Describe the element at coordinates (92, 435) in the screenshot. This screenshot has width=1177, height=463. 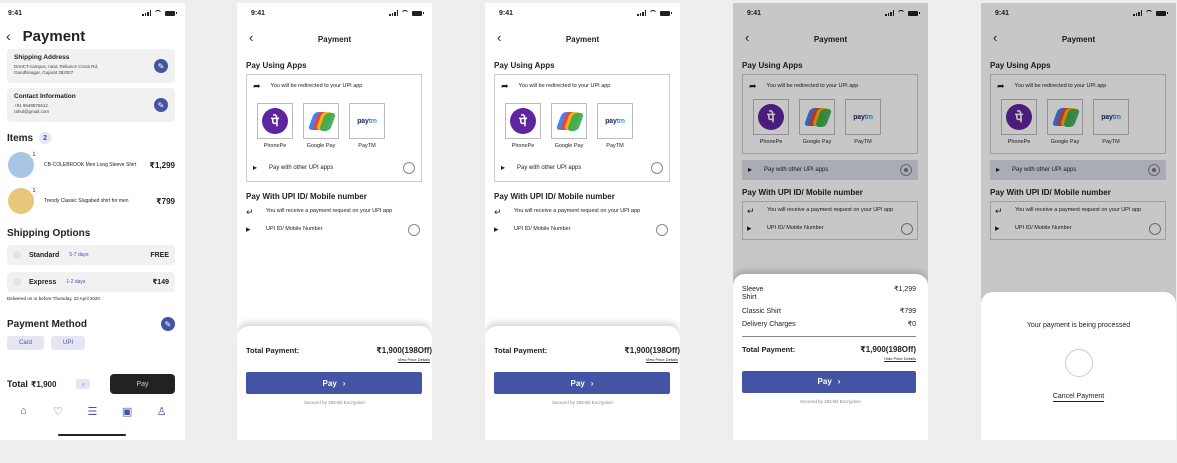
I see `home-indicator` at that location.